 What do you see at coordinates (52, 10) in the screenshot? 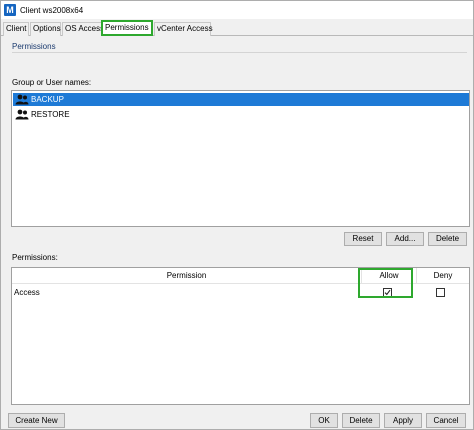
I see `window-title: Client ws2008x64` at bounding box center [52, 10].